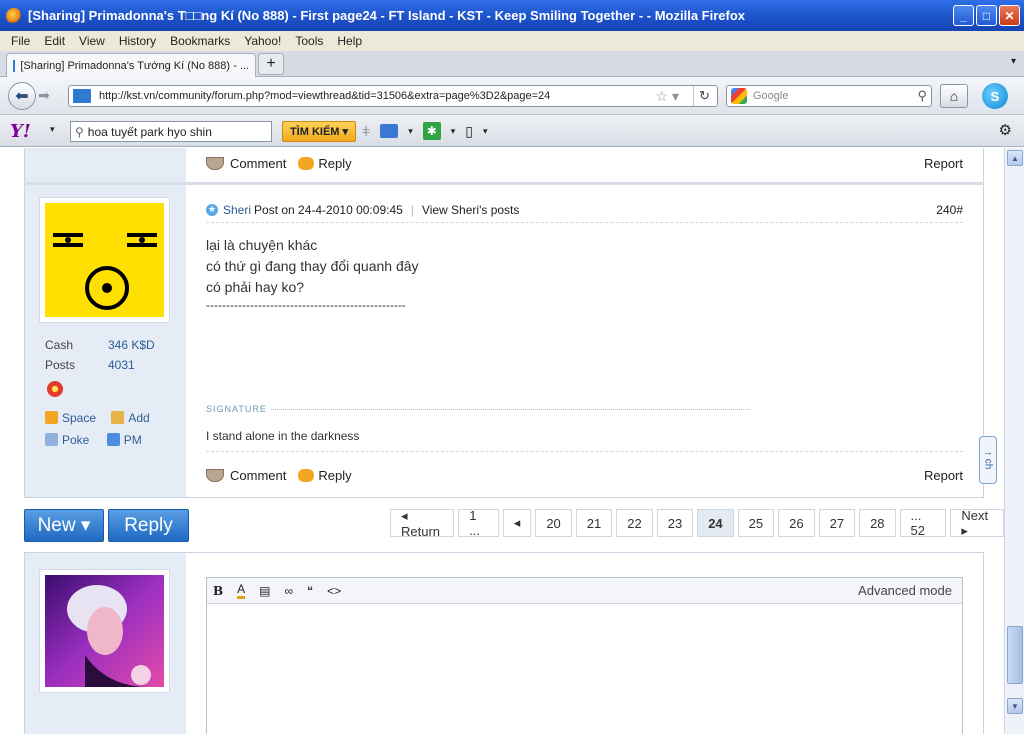 The width and height of the screenshot is (1024, 738). I want to click on yahoo-dropdown-icon: ▾, so click(52, 129).